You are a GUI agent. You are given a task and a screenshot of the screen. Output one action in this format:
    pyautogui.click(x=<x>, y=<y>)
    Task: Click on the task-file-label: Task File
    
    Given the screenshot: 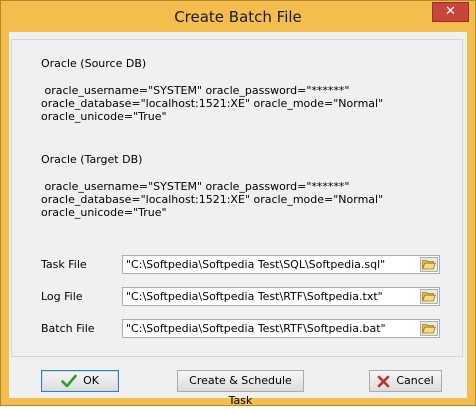 What is the action you would take?
    pyautogui.click(x=64, y=264)
    